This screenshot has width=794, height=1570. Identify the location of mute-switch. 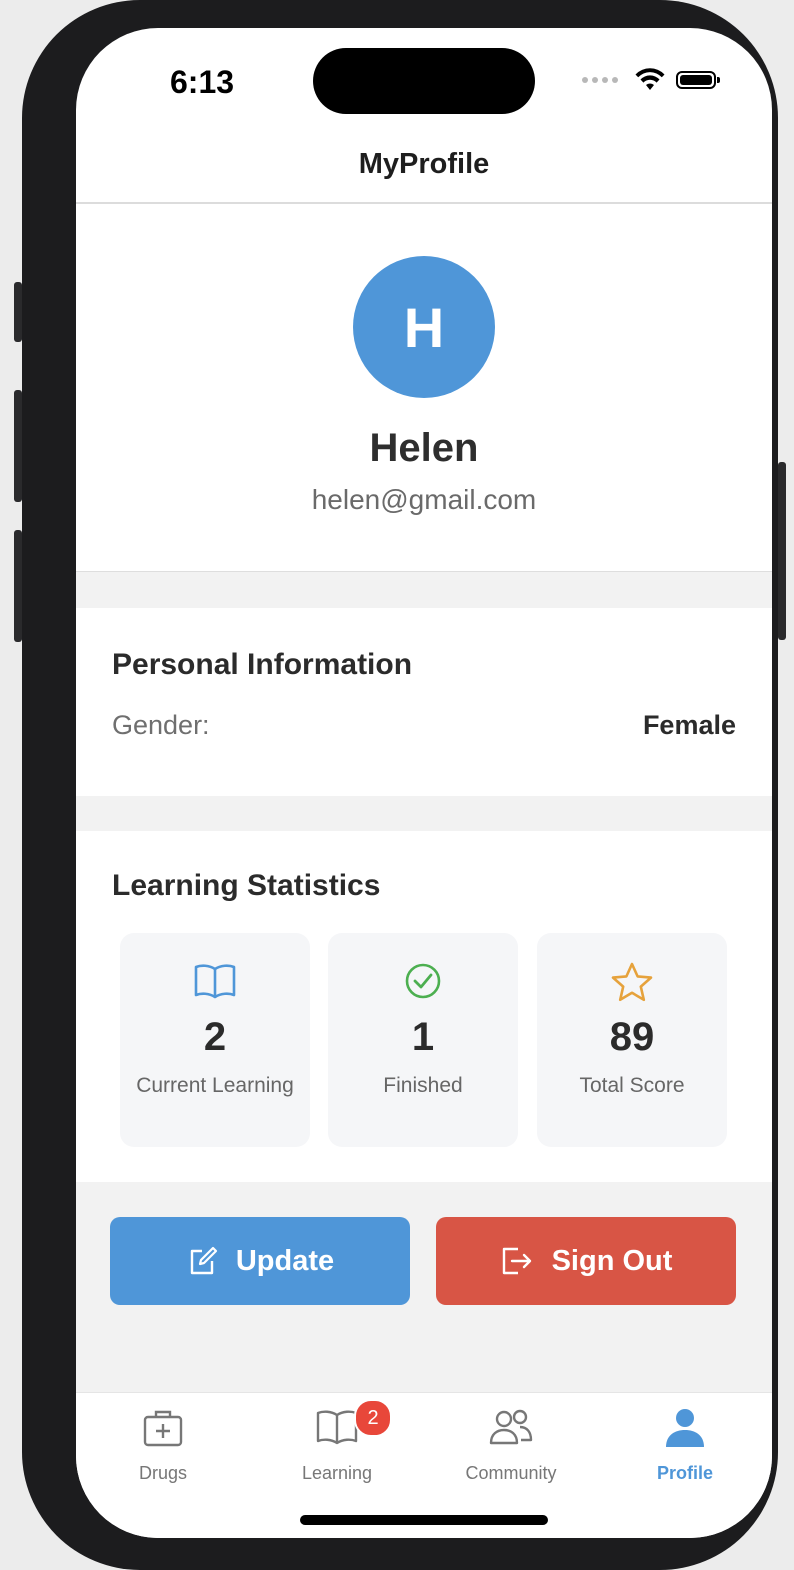
(18, 312).